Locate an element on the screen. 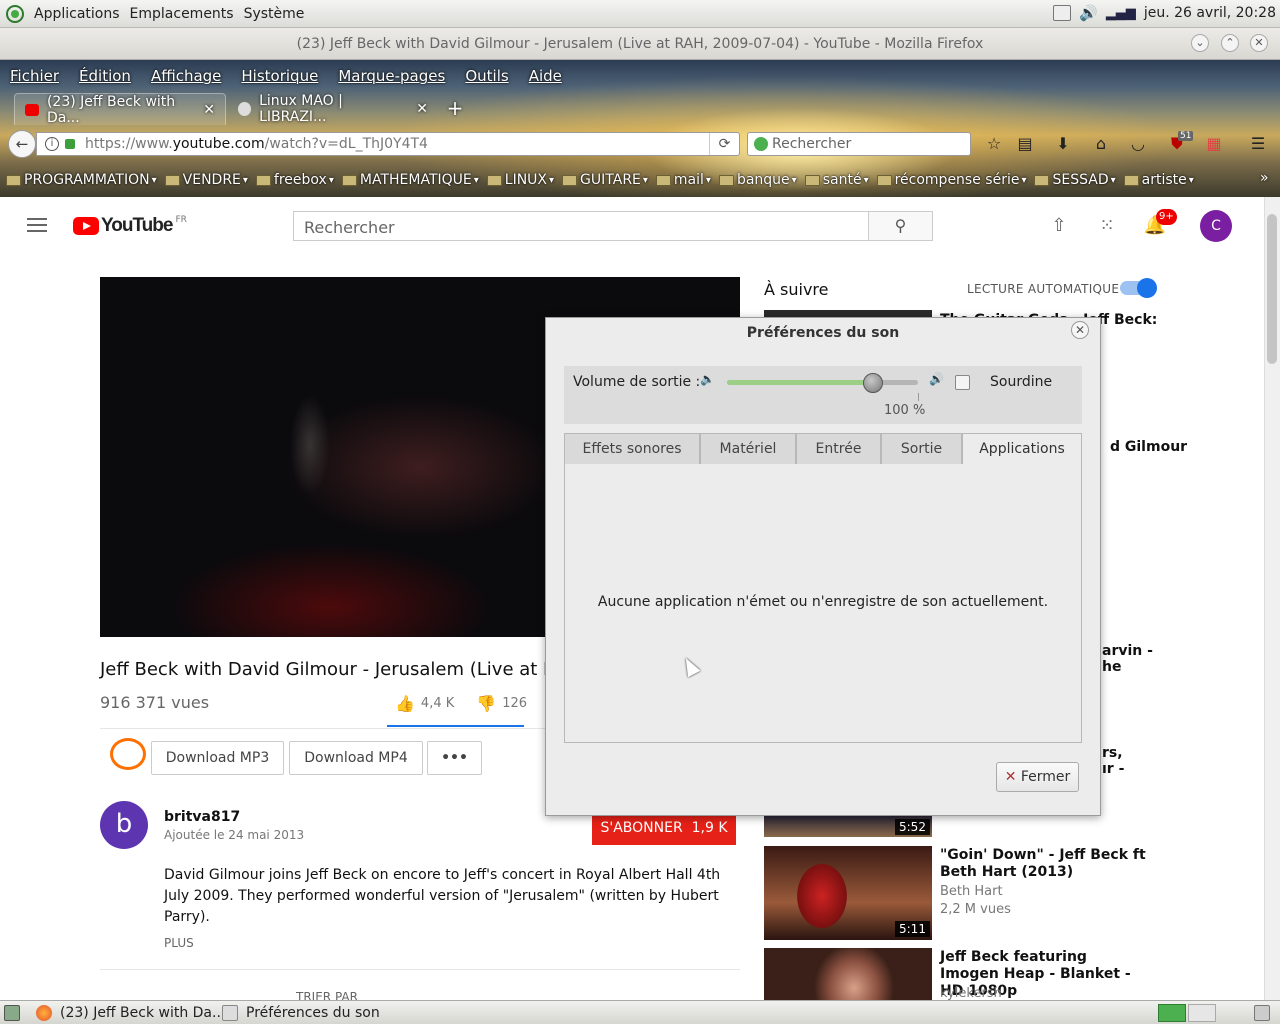 Image resolution: width=1280 pixels, height=1024 pixels. show-desktop-icon is located at coordinates (16, 1013).